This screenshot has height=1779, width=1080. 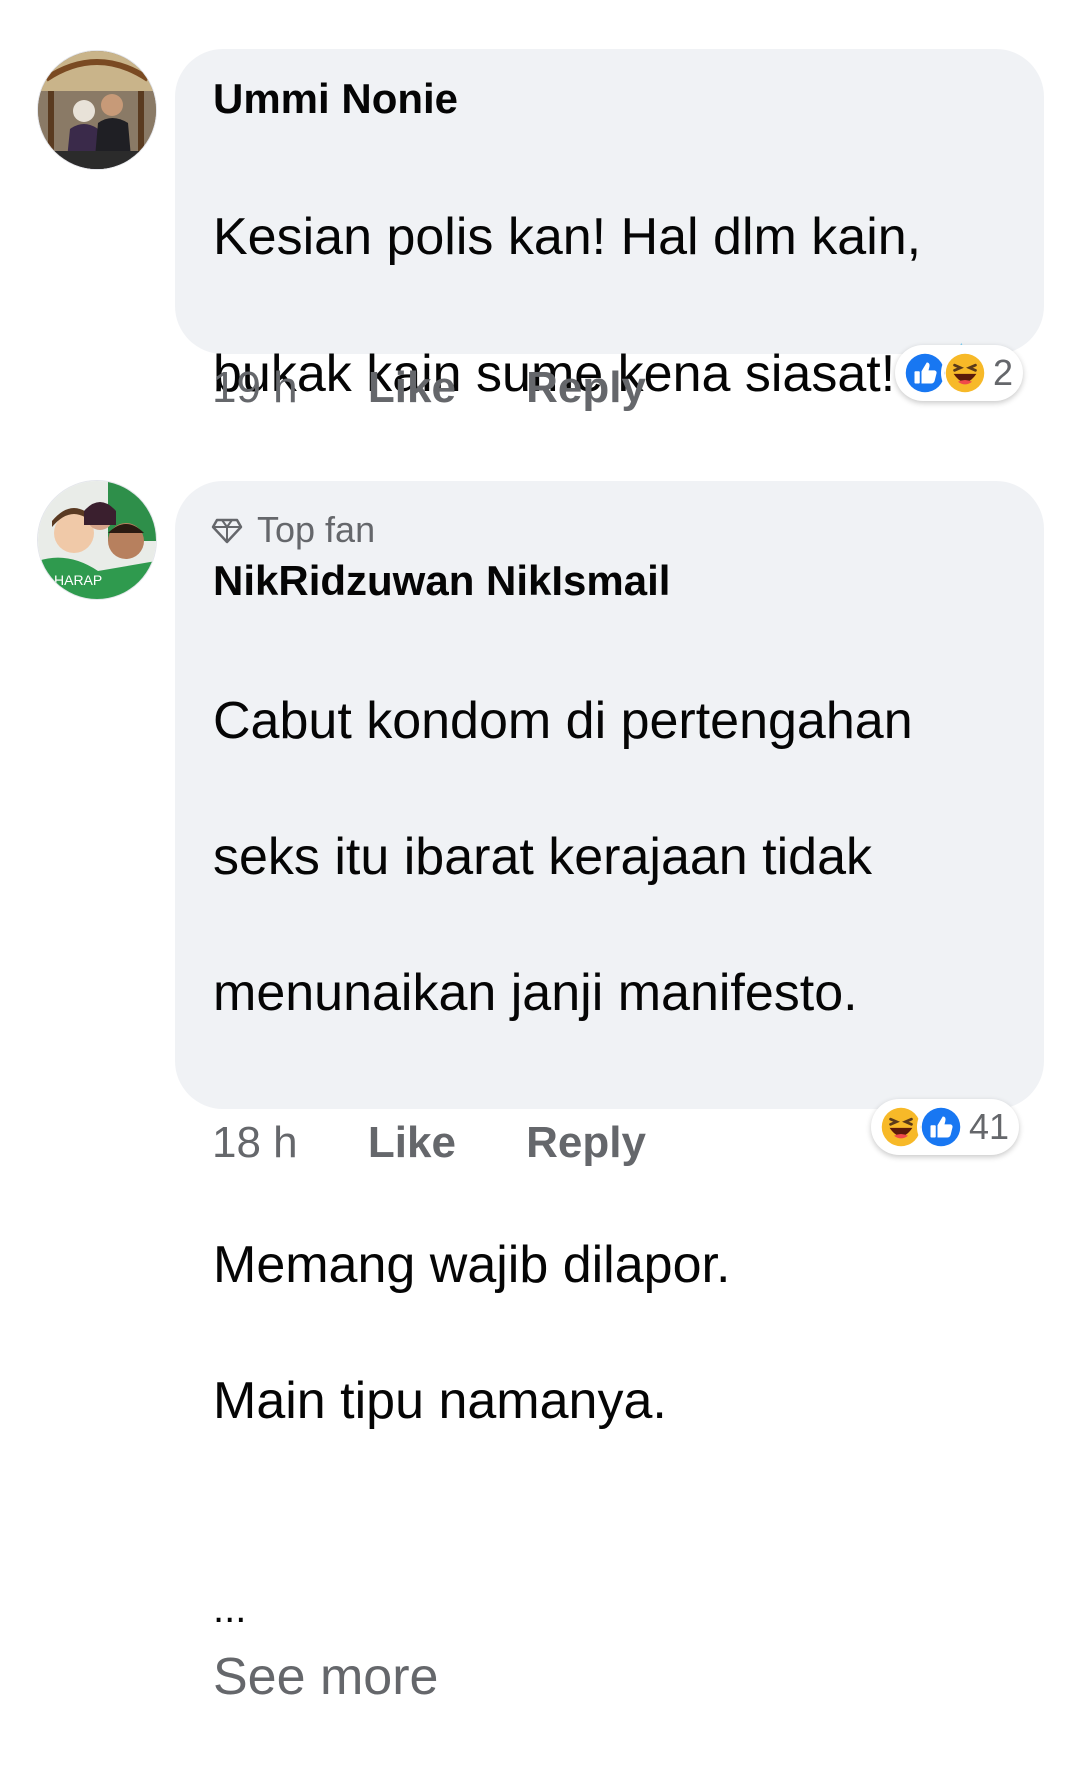 What do you see at coordinates (255, 388) in the screenshot?
I see `comment-timestamp: 19 h` at bounding box center [255, 388].